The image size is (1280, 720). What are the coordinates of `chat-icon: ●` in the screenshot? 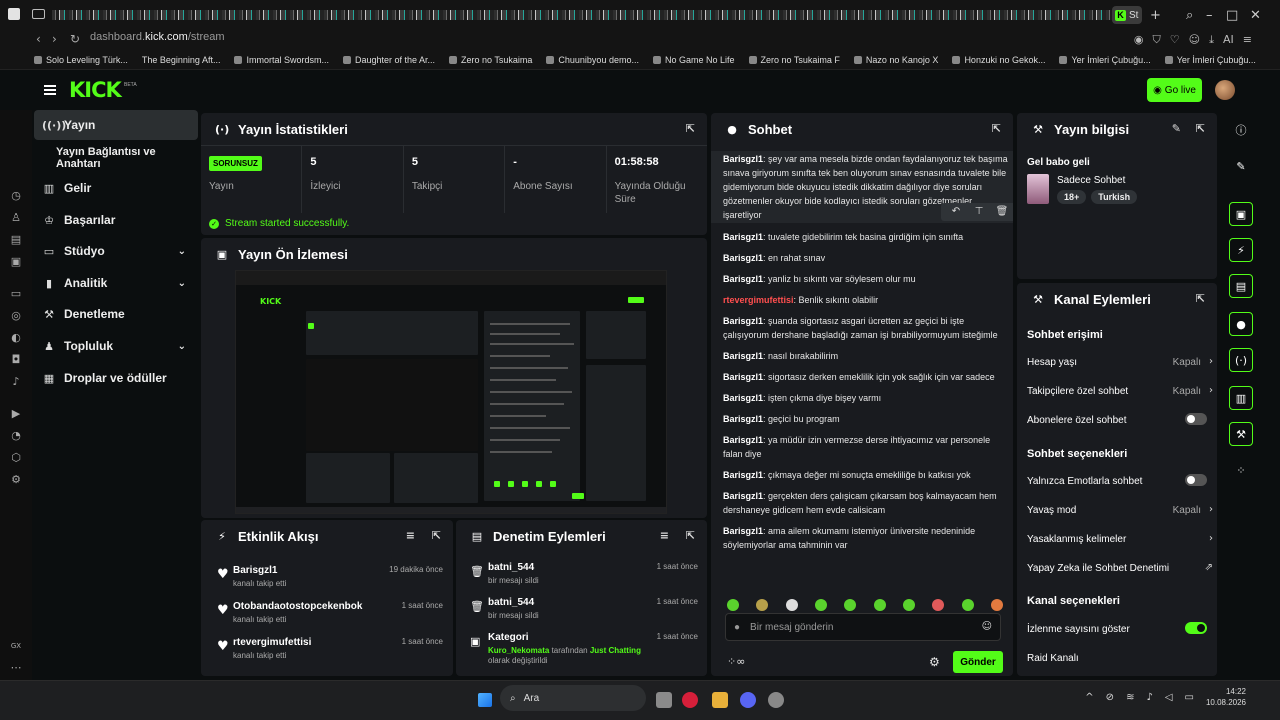 It's located at (1241, 324).